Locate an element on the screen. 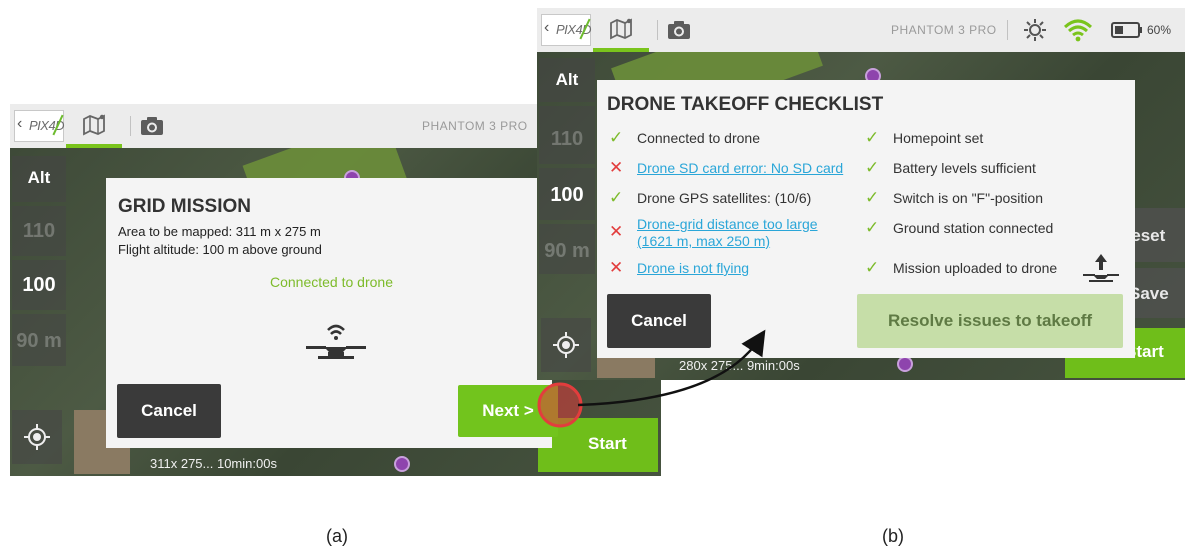 The width and height of the screenshot is (1185, 552). caption-b: (b) is located at coordinates (893, 536).